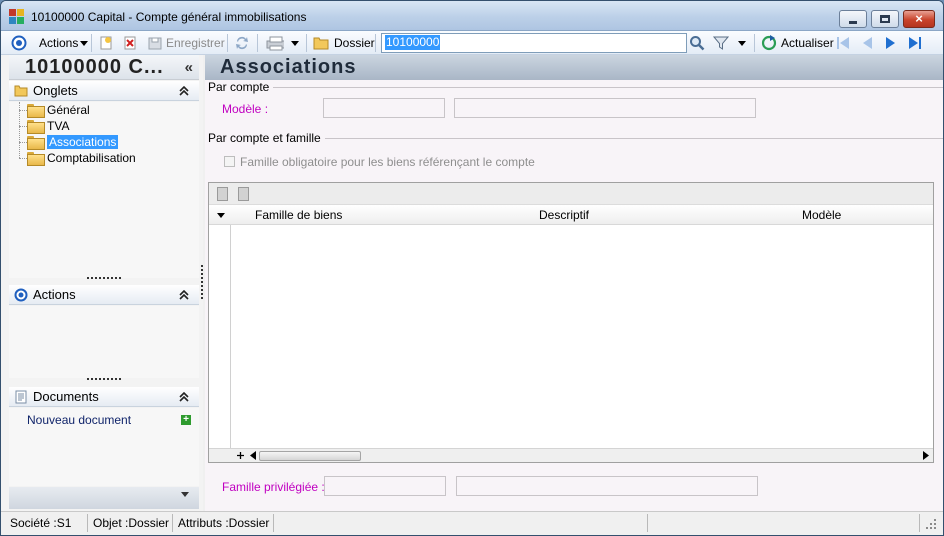 The image size is (944, 536). I want to click on dossier-button: Dossier, so click(344, 43).